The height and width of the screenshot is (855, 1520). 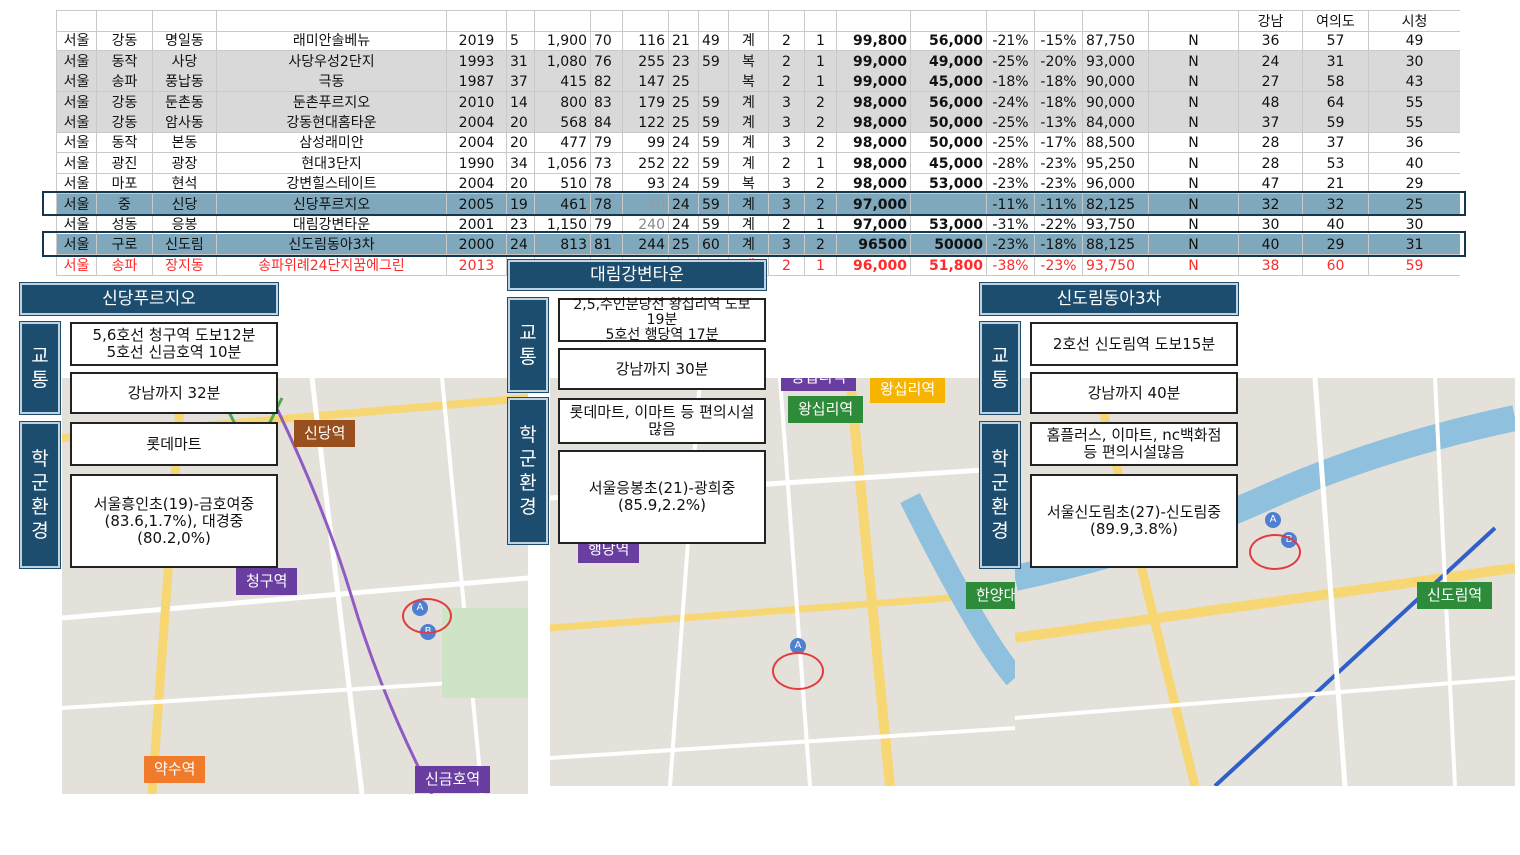 I want to click on panel-title-sindorim: 신도림동아3차, so click(x=1109, y=299).